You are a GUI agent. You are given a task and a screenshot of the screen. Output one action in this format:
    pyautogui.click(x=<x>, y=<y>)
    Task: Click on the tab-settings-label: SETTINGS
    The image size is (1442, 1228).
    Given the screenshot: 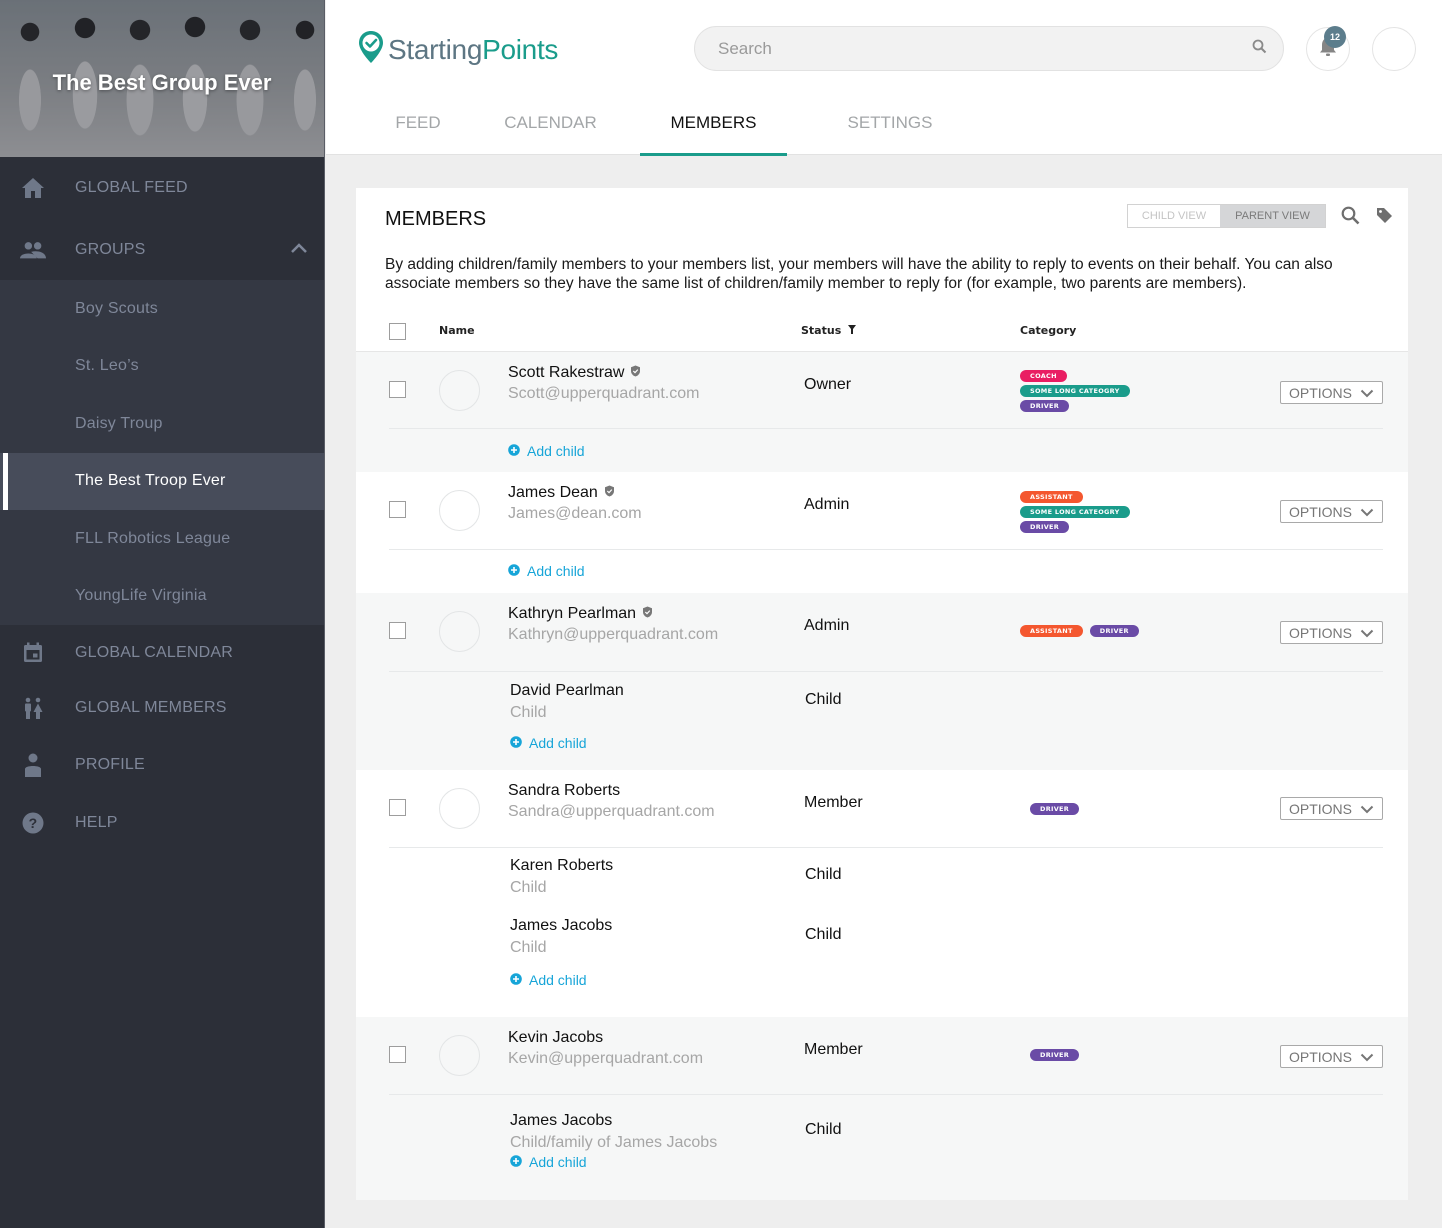 What is the action you would take?
    pyautogui.click(x=890, y=122)
    